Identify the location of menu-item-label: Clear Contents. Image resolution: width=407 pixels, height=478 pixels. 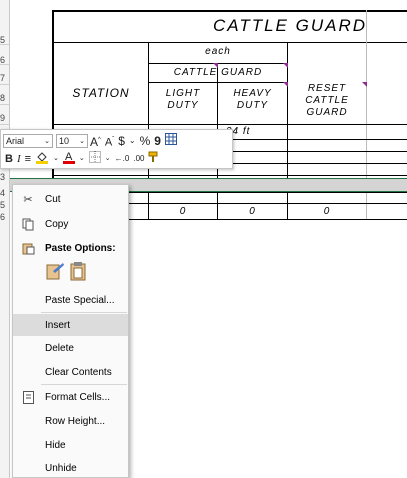
(78, 372).